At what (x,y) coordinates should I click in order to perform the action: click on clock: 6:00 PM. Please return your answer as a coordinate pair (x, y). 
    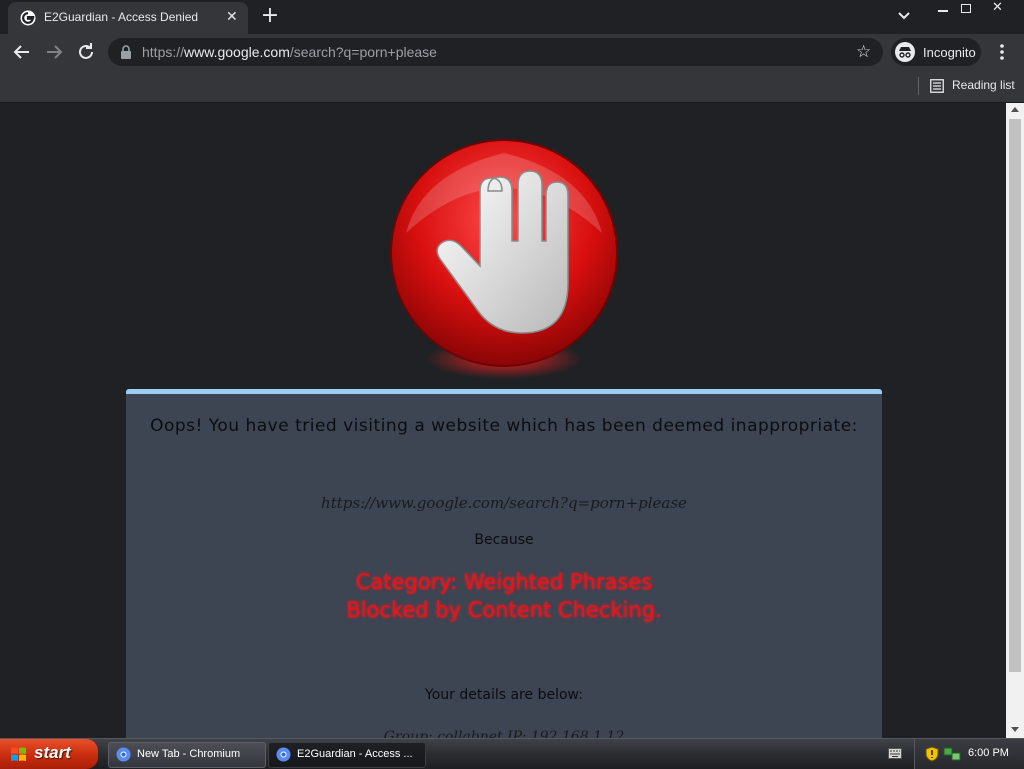
    Looking at the image, I should click on (988, 753).